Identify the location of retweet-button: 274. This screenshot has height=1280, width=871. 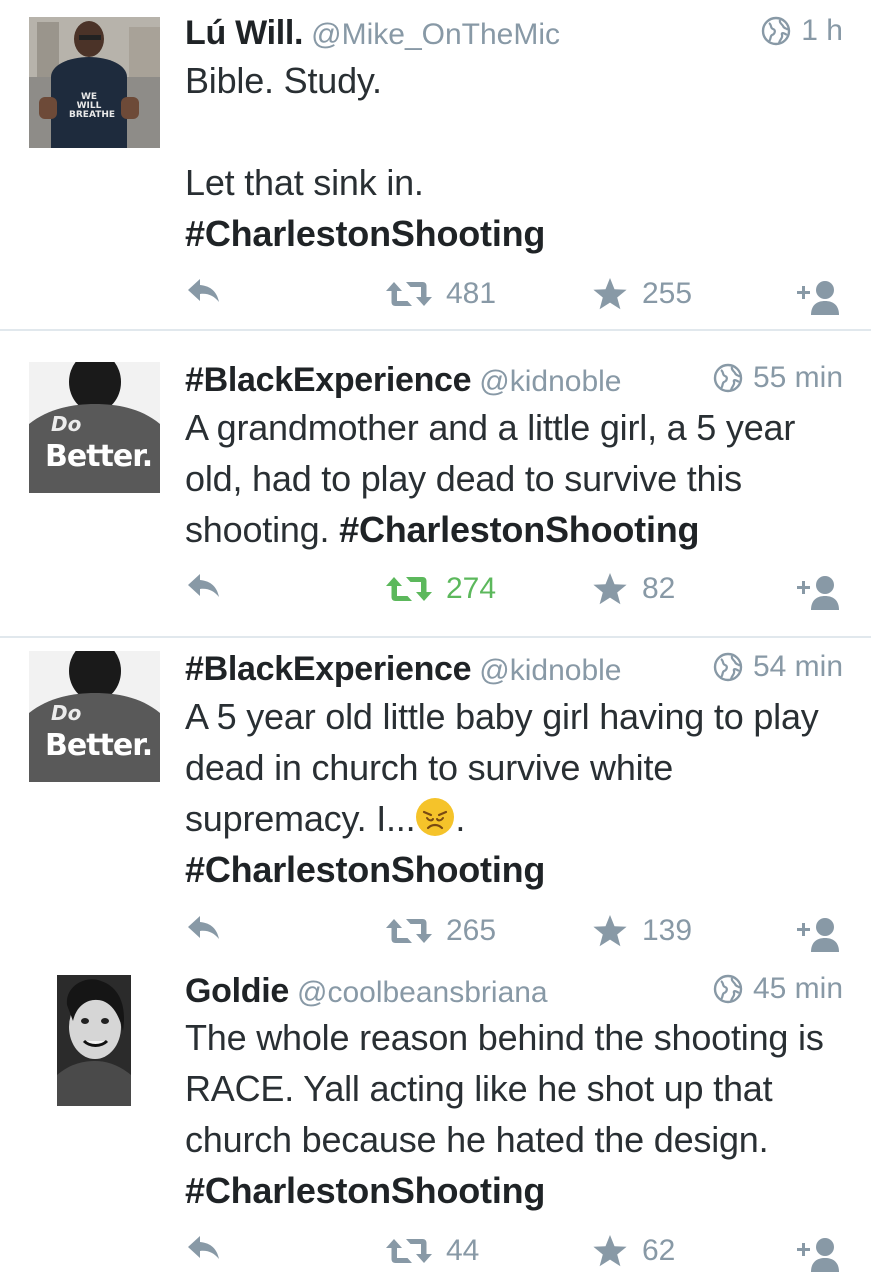
(441, 589).